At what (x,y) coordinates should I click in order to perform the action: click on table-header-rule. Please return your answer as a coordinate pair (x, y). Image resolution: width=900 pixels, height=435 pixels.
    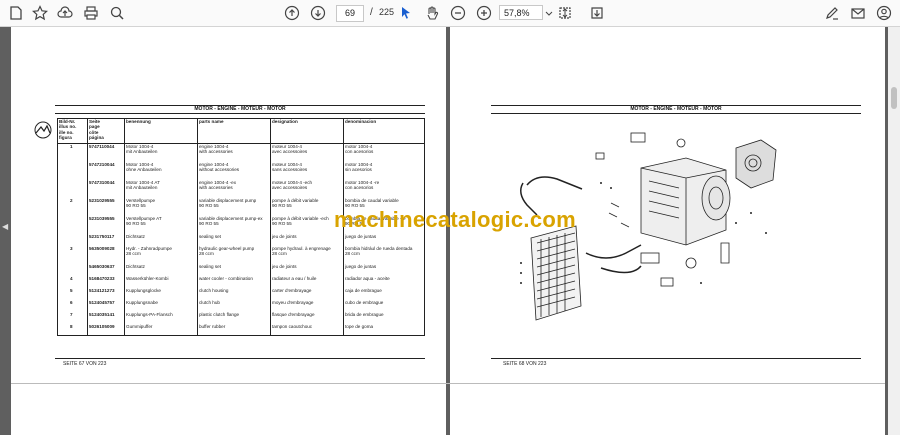
    Looking at the image, I should click on (240, 113).